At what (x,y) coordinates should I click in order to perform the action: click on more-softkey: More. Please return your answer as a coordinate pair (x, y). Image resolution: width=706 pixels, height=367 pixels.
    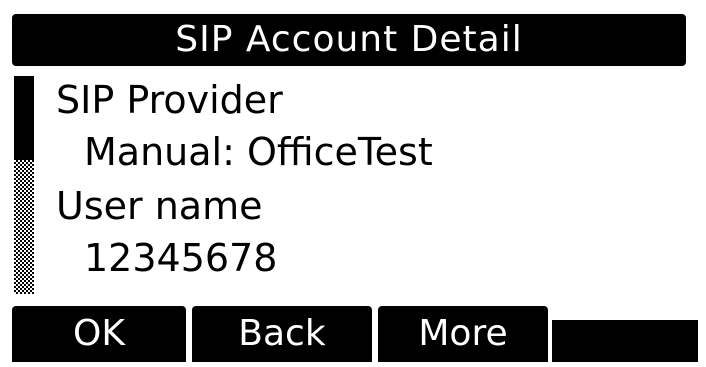
    Looking at the image, I should click on (463, 334).